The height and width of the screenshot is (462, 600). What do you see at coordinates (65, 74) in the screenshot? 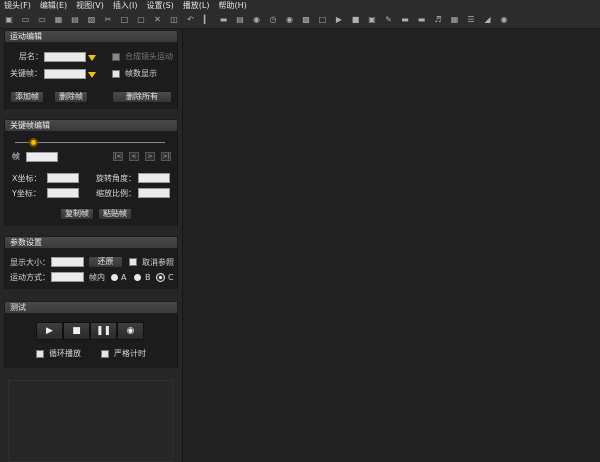
I see `keyframe-combo` at bounding box center [65, 74].